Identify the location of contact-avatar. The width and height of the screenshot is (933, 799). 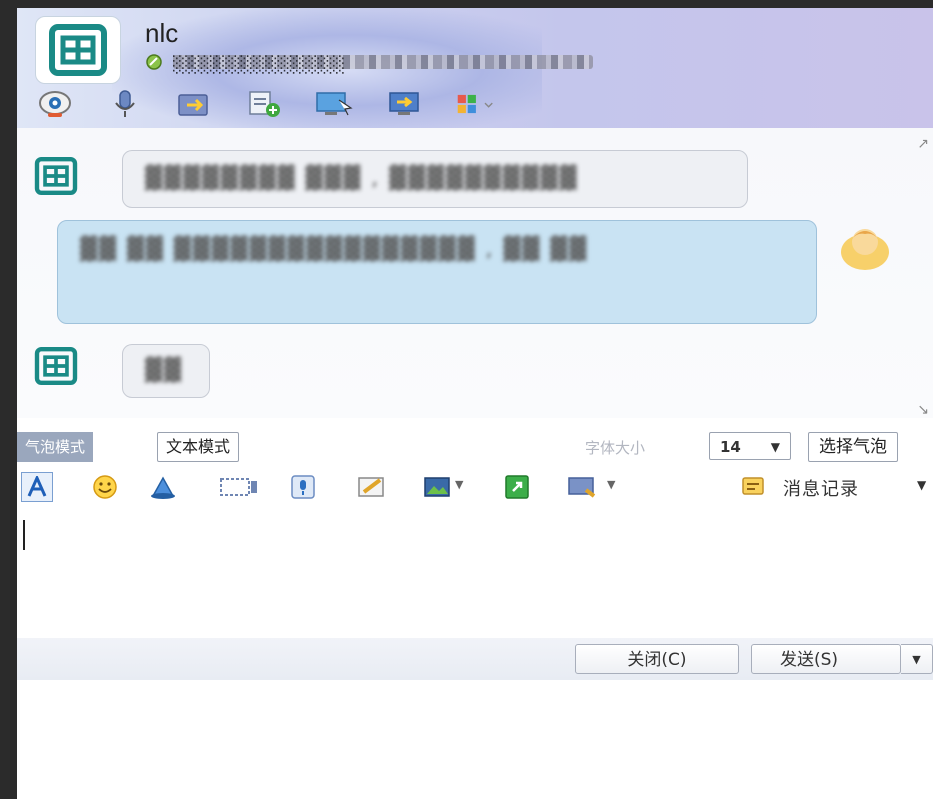
(78, 50).